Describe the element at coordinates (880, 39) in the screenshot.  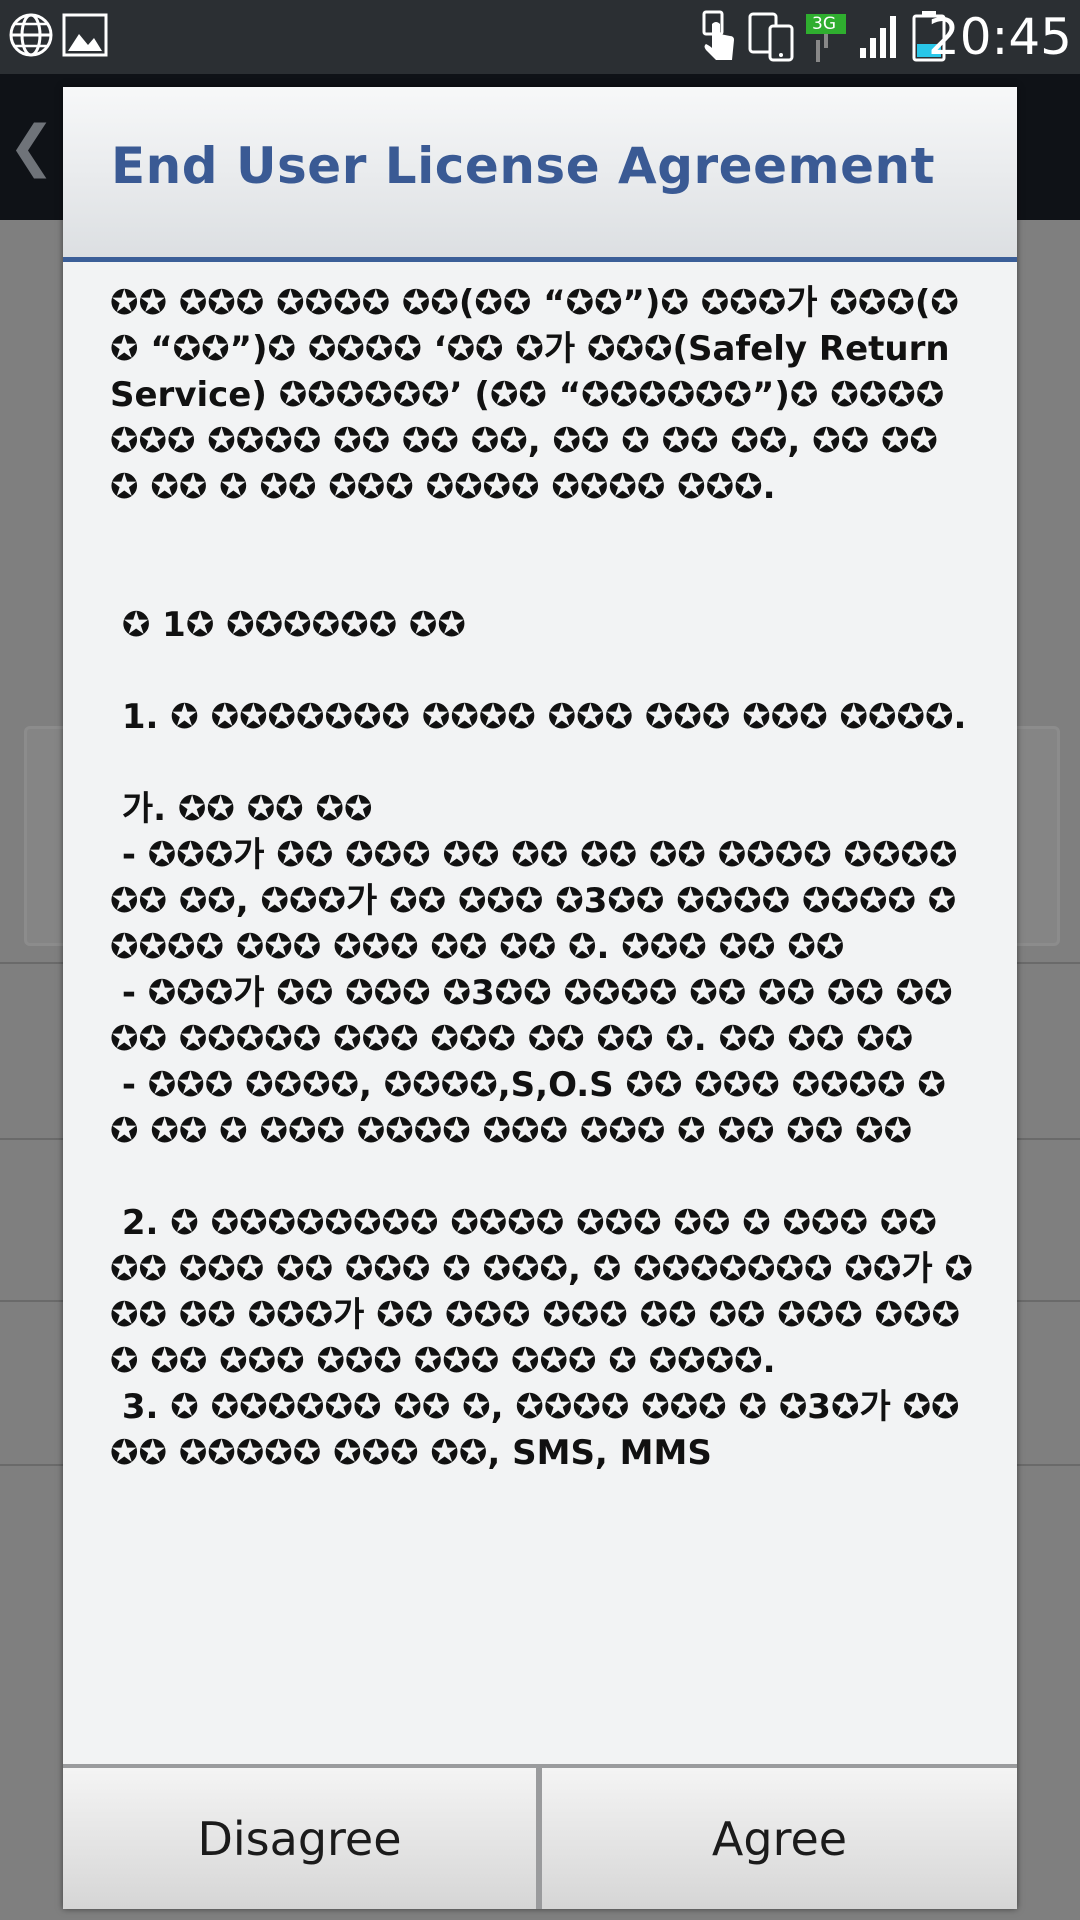
I see `signal-icon` at that location.